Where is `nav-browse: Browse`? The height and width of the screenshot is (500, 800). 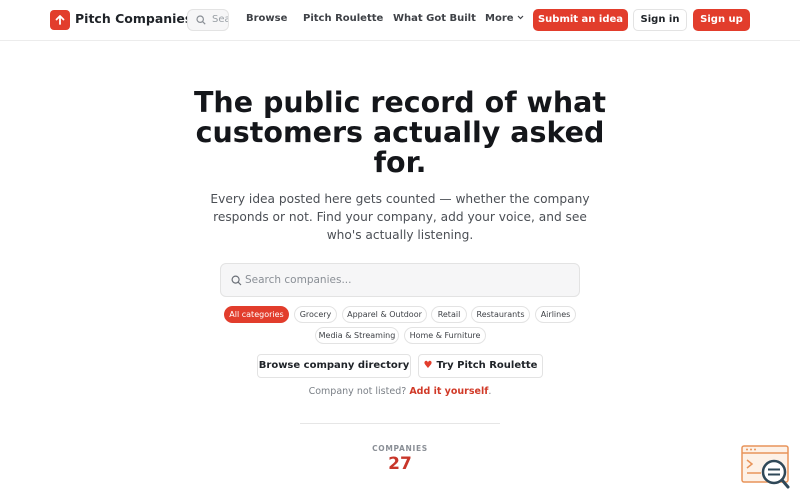
nav-browse: Browse is located at coordinates (266, 18).